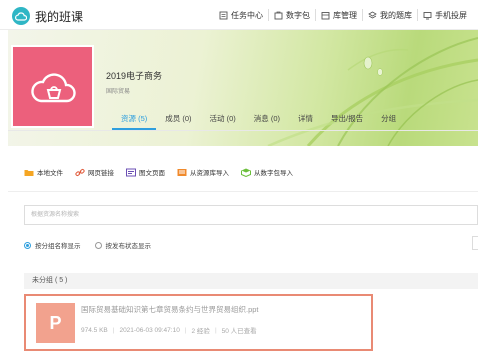 Image resolution: width=478 pixels, height=362 pixels. What do you see at coordinates (239, 331) in the screenshot?
I see `file-viewers: 50 人已查看` at bounding box center [239, 331].